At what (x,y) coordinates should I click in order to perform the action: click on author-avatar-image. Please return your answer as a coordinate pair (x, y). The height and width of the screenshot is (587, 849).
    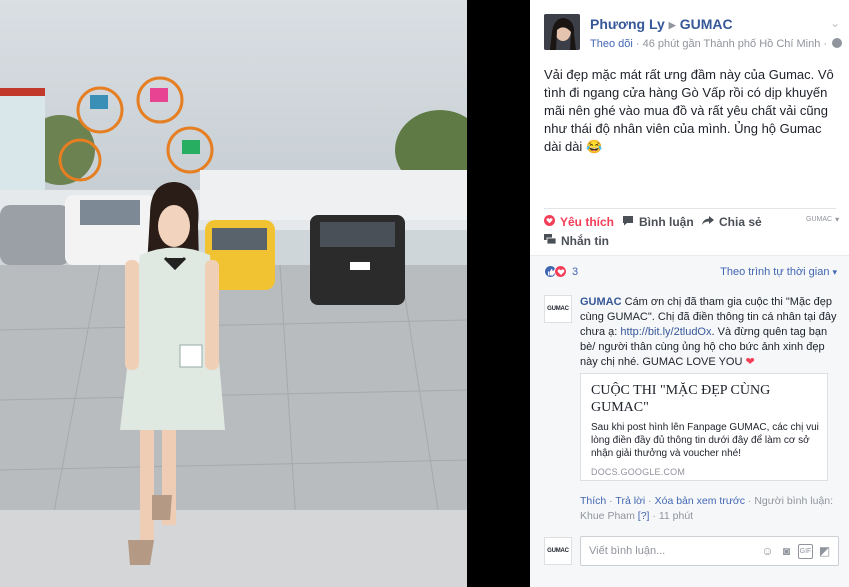
    Looking at the image, I should click on (562, 32).